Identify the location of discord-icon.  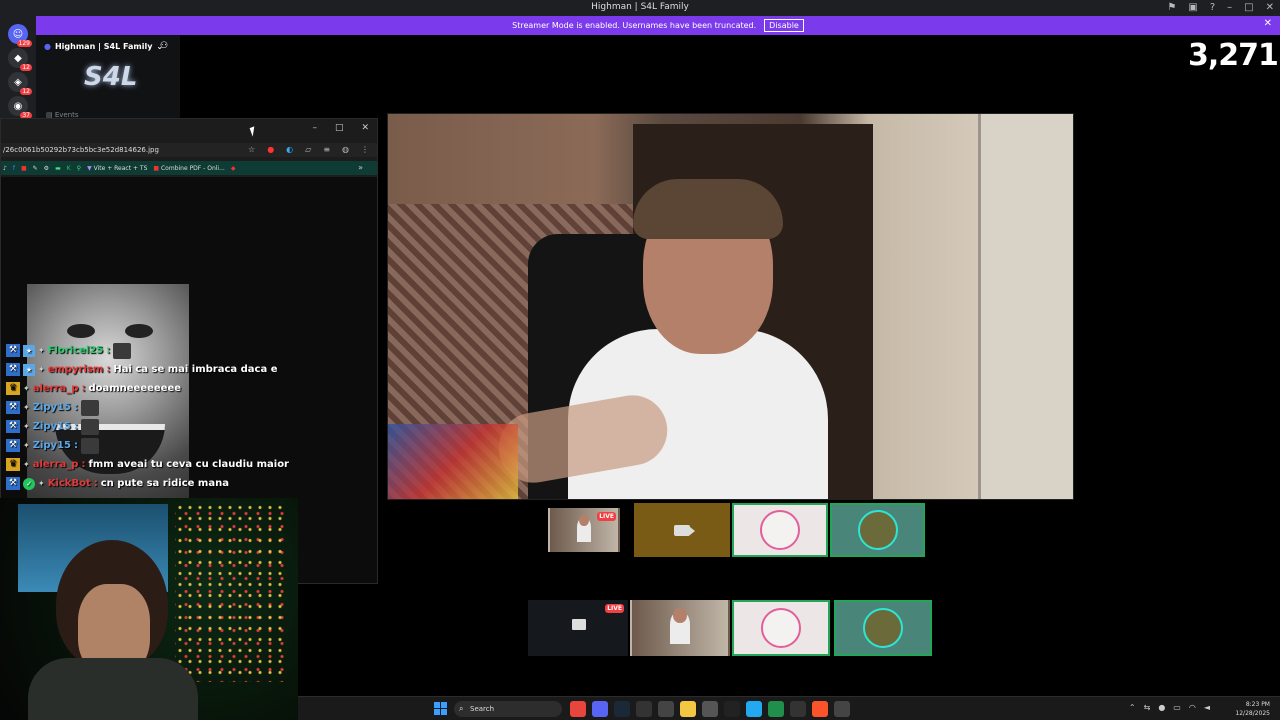
(600, 709).